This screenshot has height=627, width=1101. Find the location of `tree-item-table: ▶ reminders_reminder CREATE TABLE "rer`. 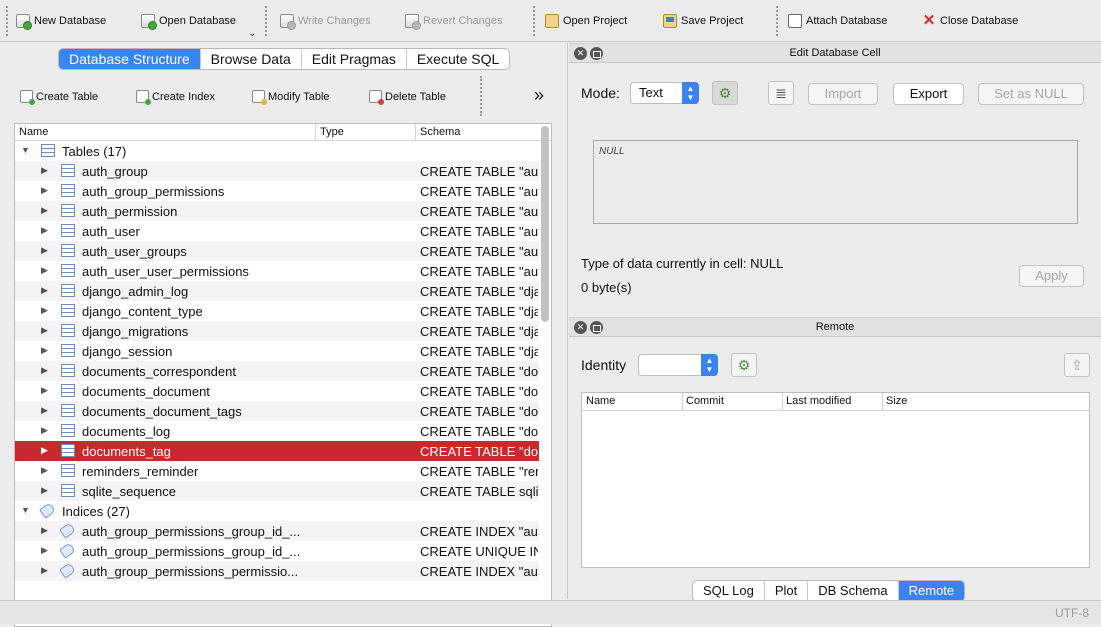

tree-item-table: ▶ reminders_reminder CREATE TABLE "rer is located at coordinates (277, 471).